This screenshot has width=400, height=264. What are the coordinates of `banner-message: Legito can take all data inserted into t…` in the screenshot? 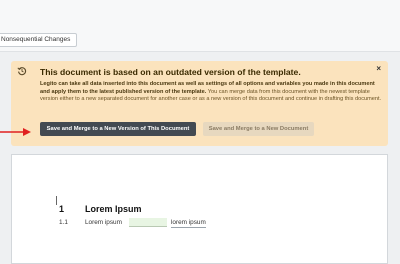 It's located at (211, 92).